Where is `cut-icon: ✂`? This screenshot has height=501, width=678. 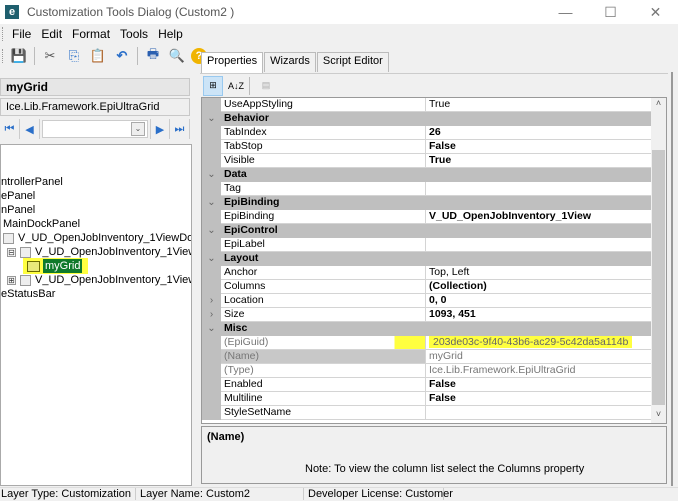 cut-icon: ✂ is located at coordinates (50, 56).